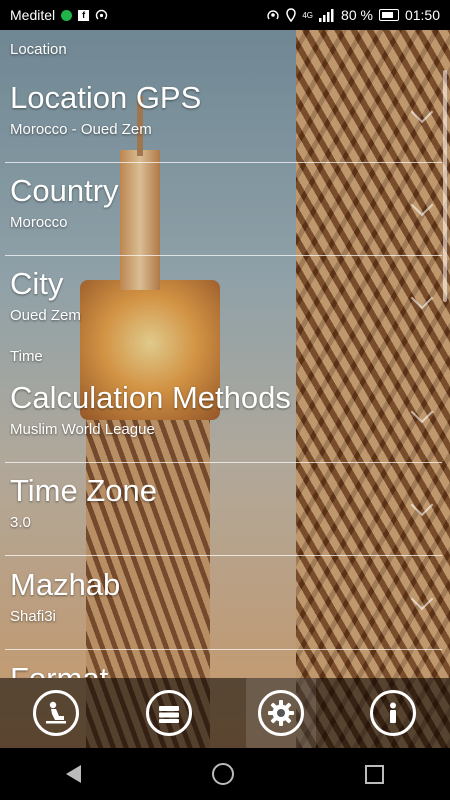 The height and width of the screenshot is (800, 450). I want to click on setting-city: City Oued Zem, so click(223, 302).